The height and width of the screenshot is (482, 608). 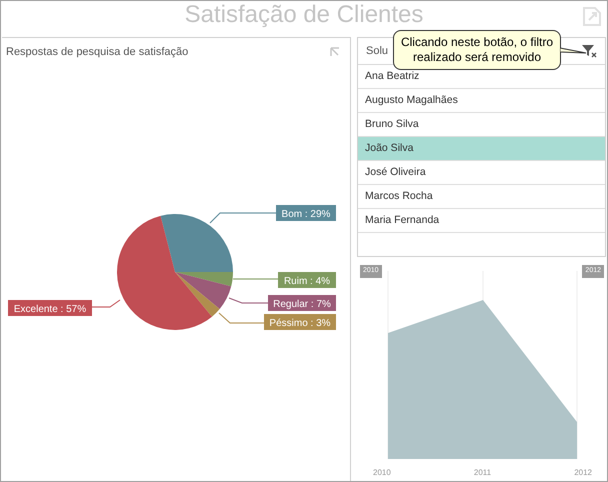 I want to click on slice-label: Regular : 7%, so click(x=302, y=304).